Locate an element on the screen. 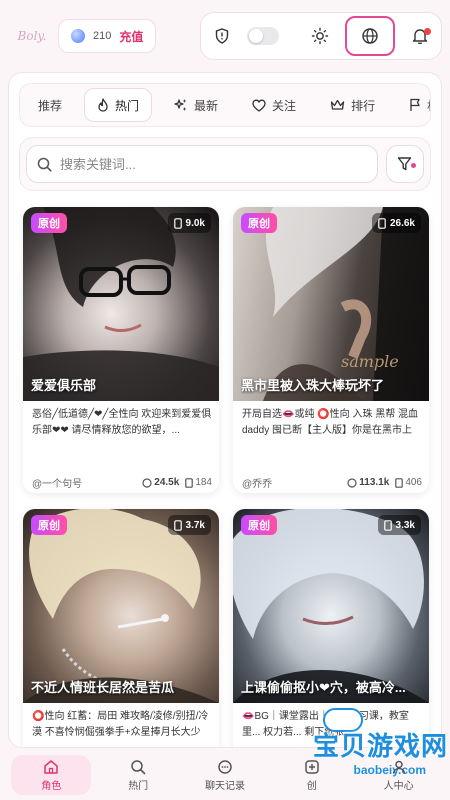 The width and height of the screenshot is (450, 800). view-count-value: 9.0k is located at coordinates (195, 223).